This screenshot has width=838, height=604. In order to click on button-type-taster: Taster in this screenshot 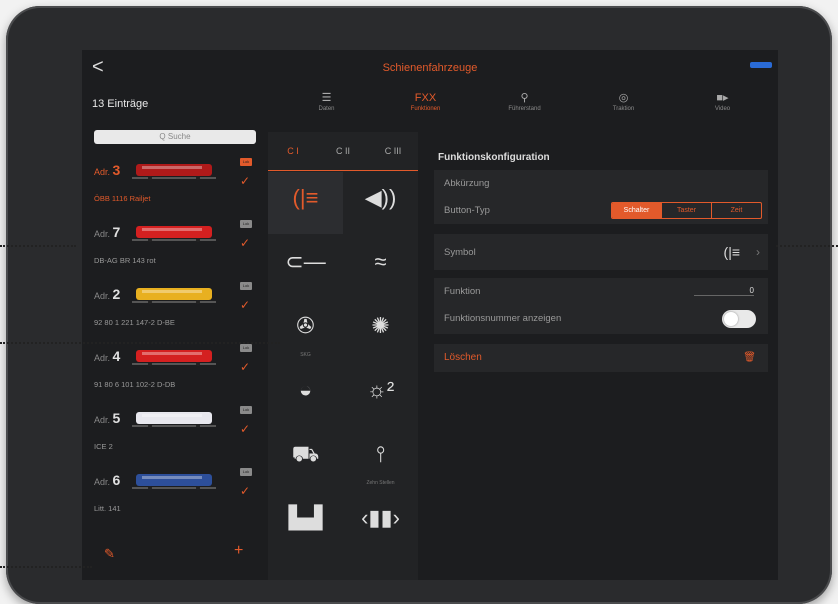, I will do `click(686, 210)`.